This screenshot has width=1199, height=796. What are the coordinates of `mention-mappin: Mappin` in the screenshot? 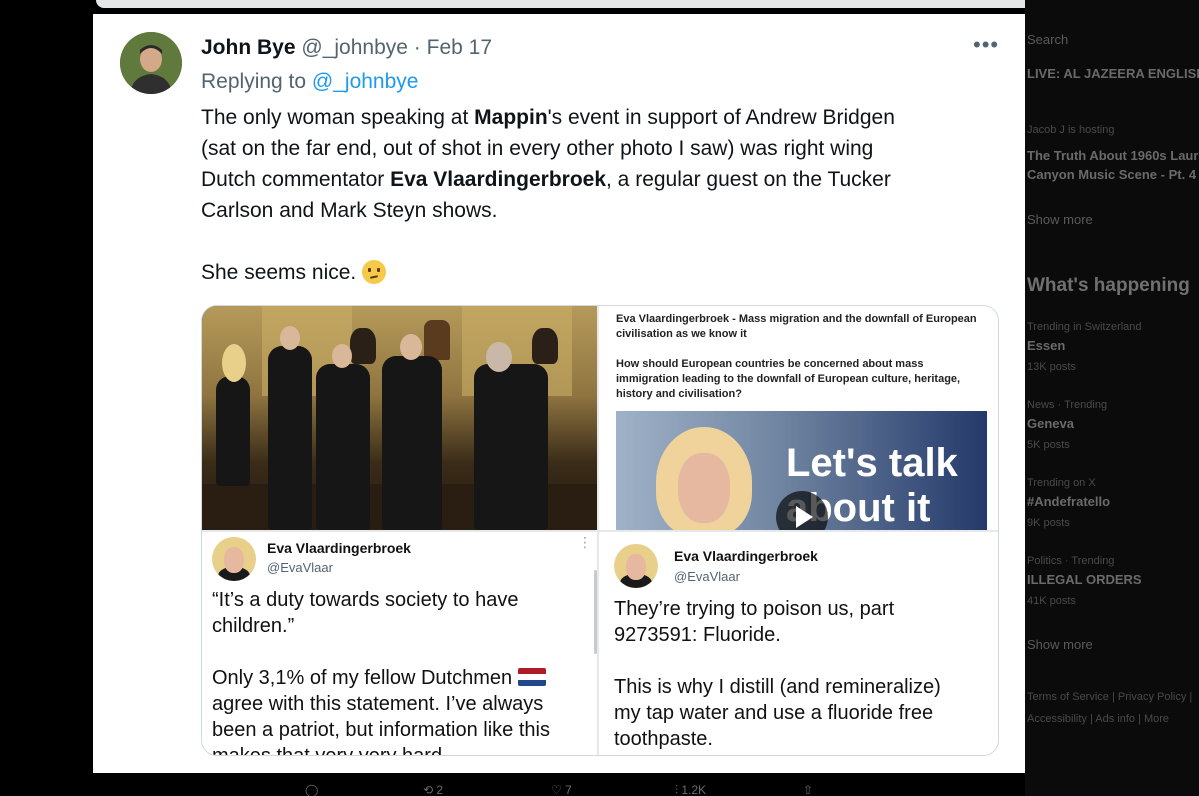 It's located at (511, 117).